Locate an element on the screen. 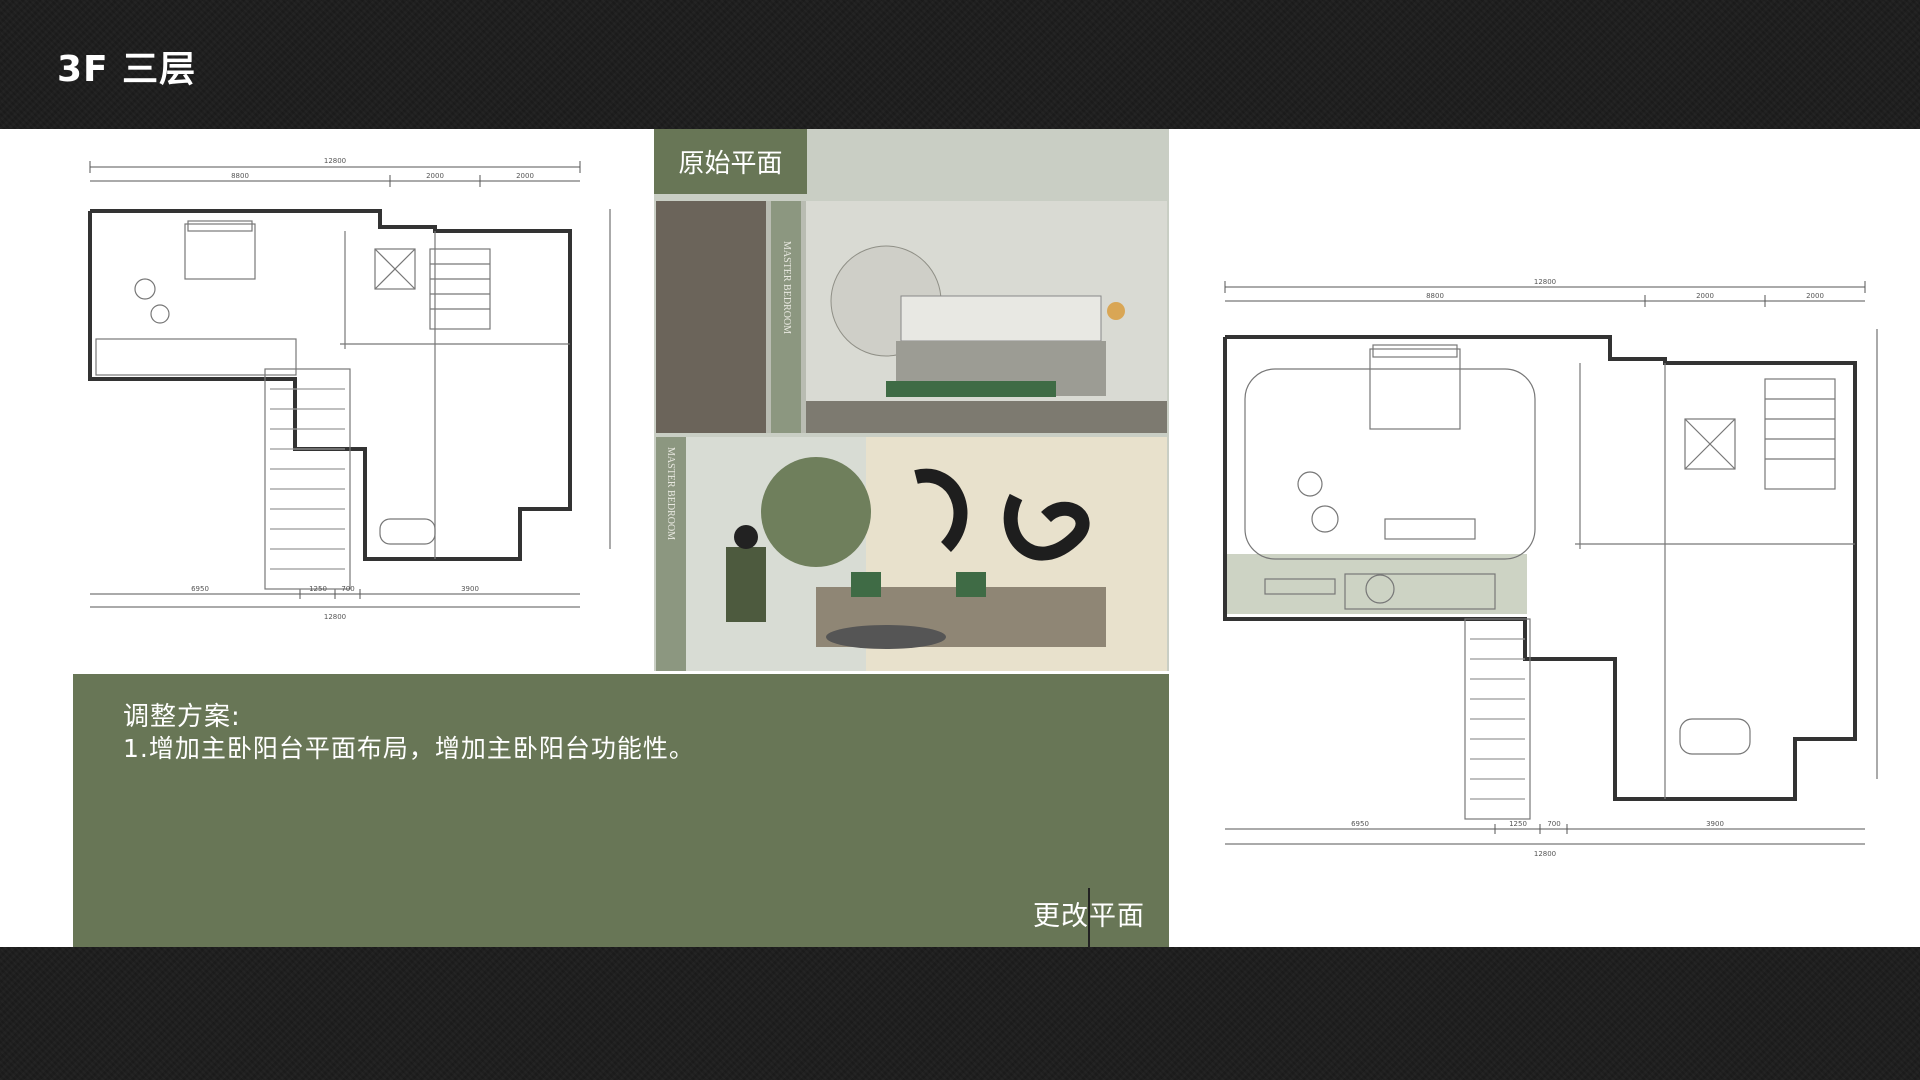  master-bedroom-render-top: MASTER BEDROOM is located at coordinates (911, 317).